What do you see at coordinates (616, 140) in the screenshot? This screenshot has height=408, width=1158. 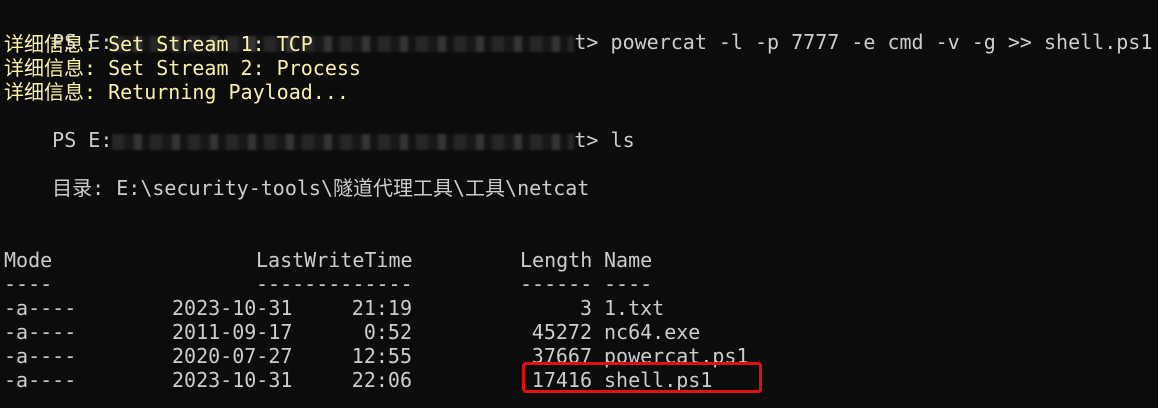 I see `command-text: ls` at bounding box center [616, 140].